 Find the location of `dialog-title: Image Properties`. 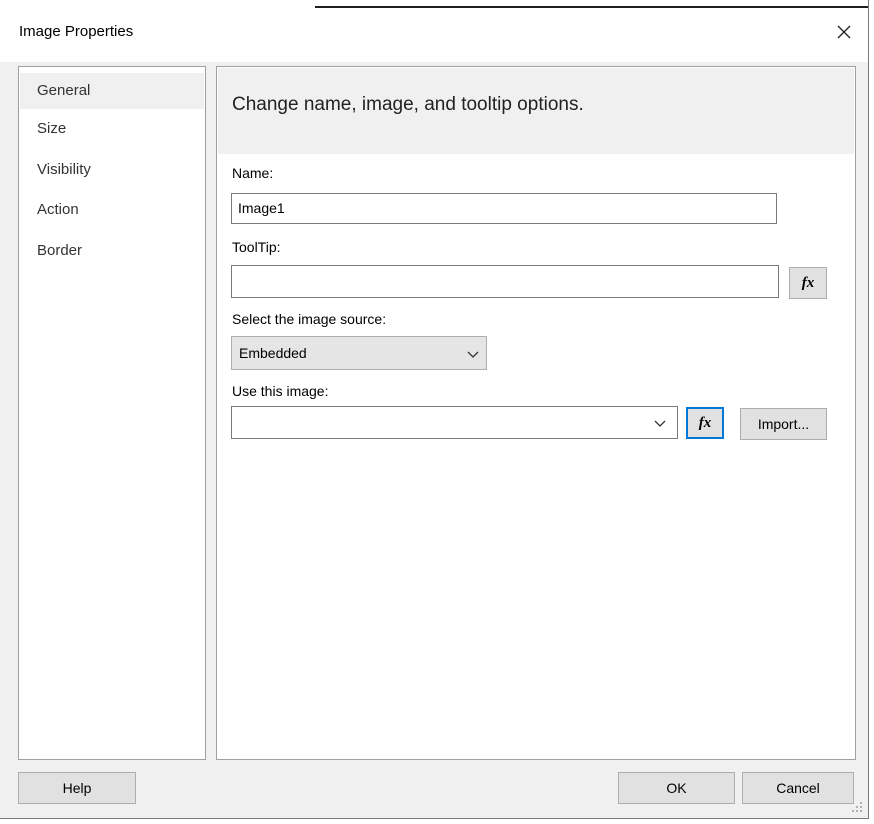

dialog-title: Image Properties is located at coordinates (76, 31).